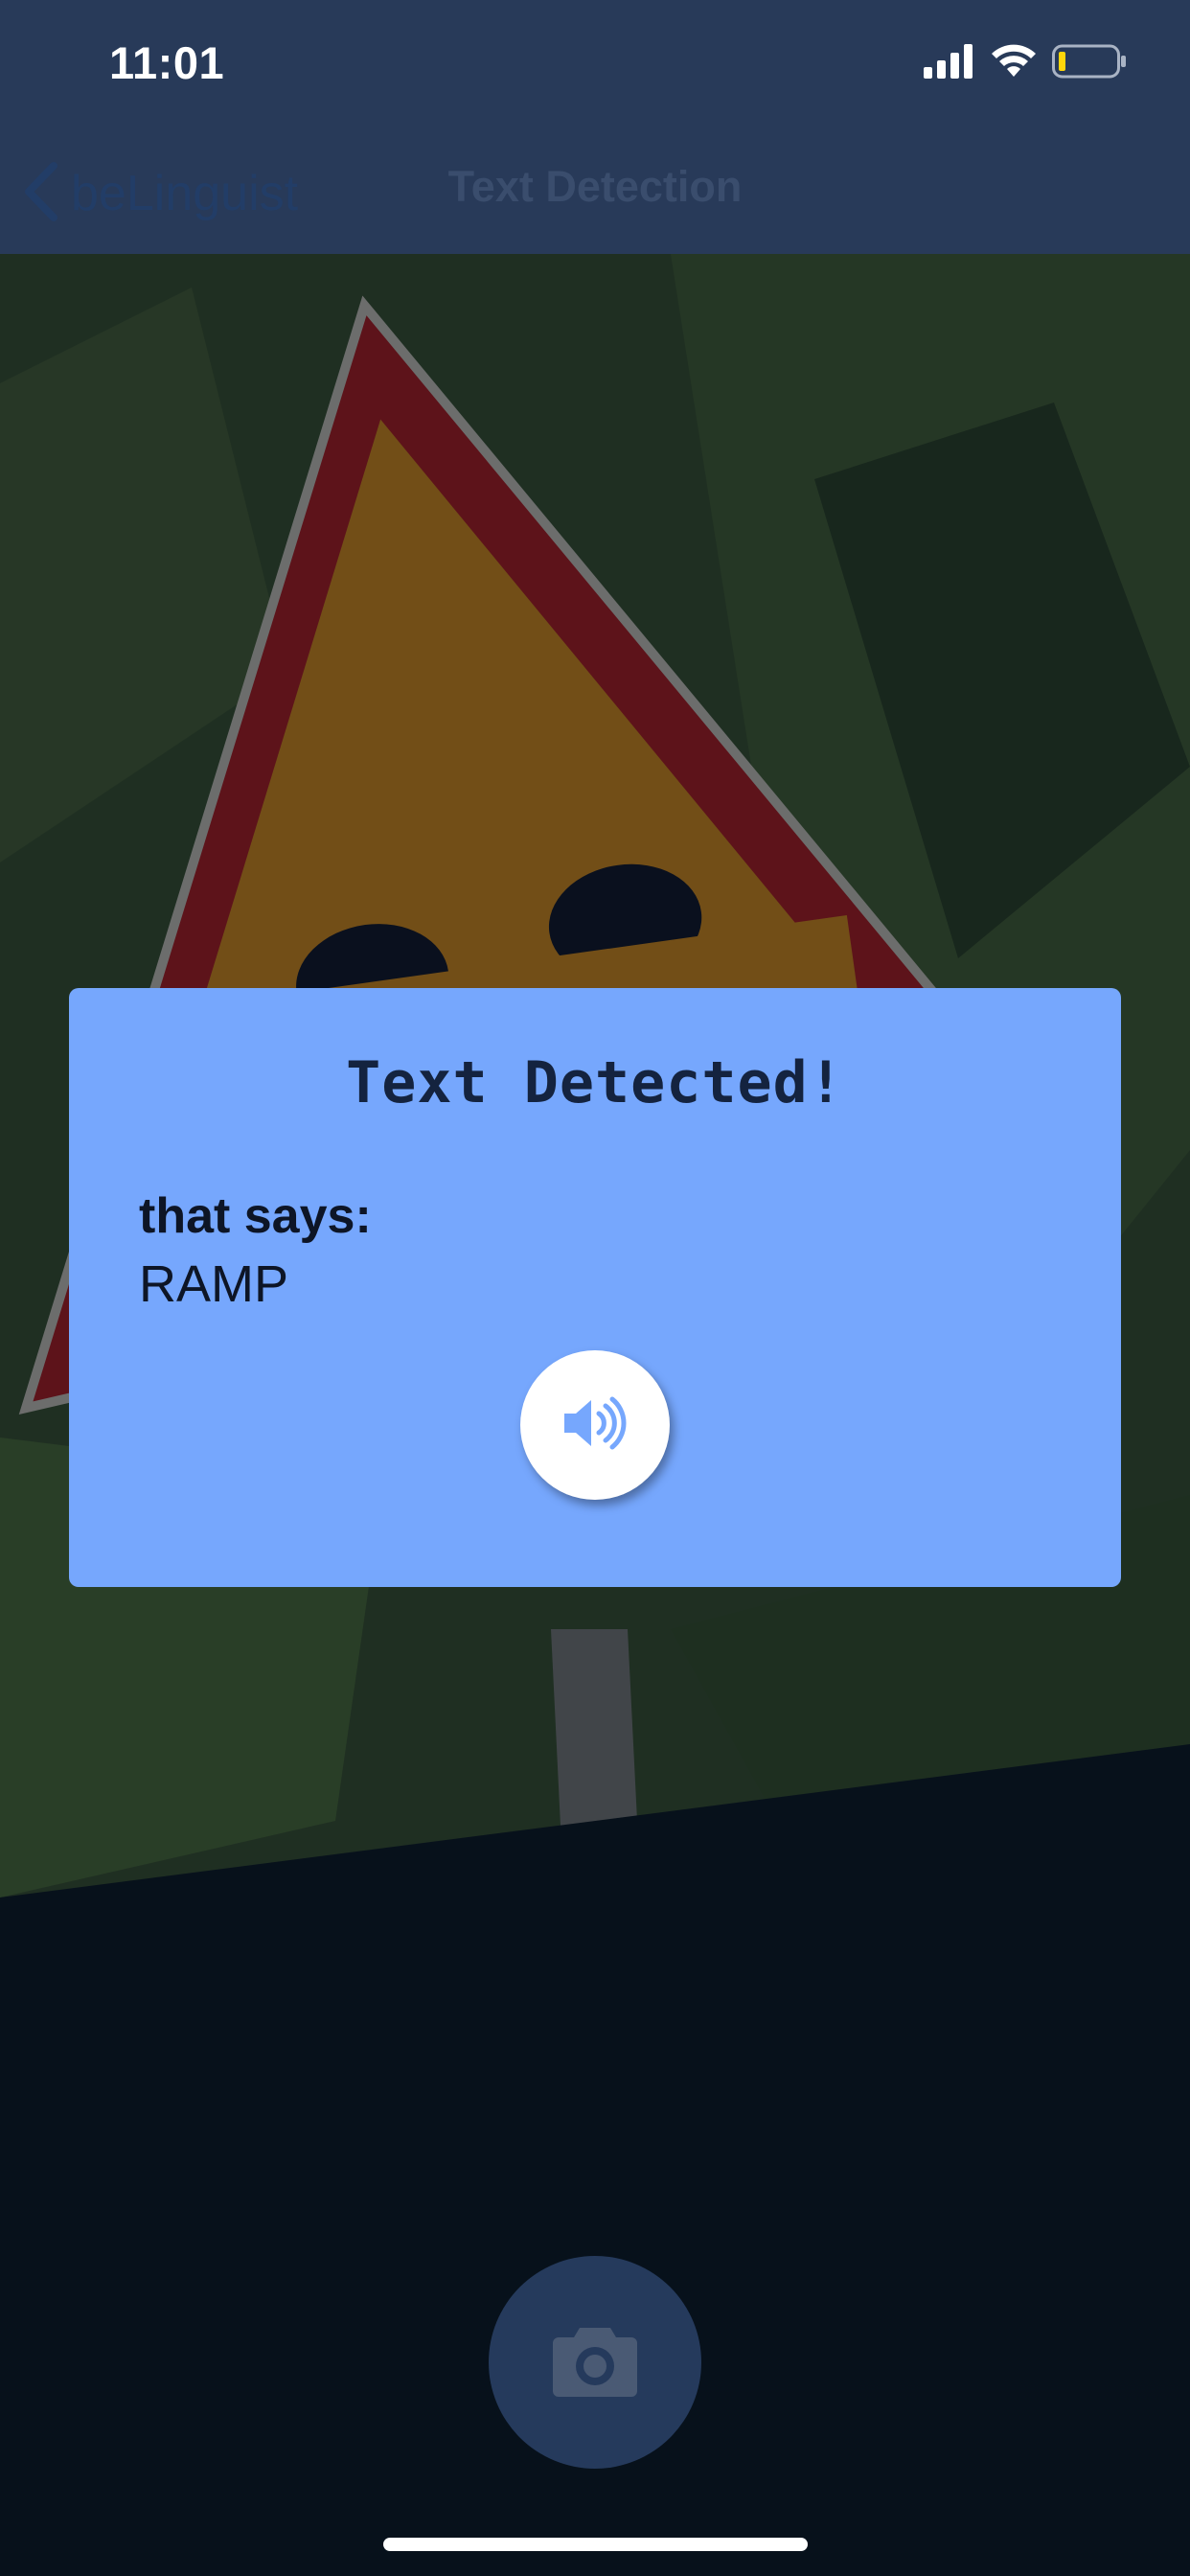  What do you see at coordinates (595, 2544) in the screenshot?
I see `home-indicator` at bounding box center [595, 2544].